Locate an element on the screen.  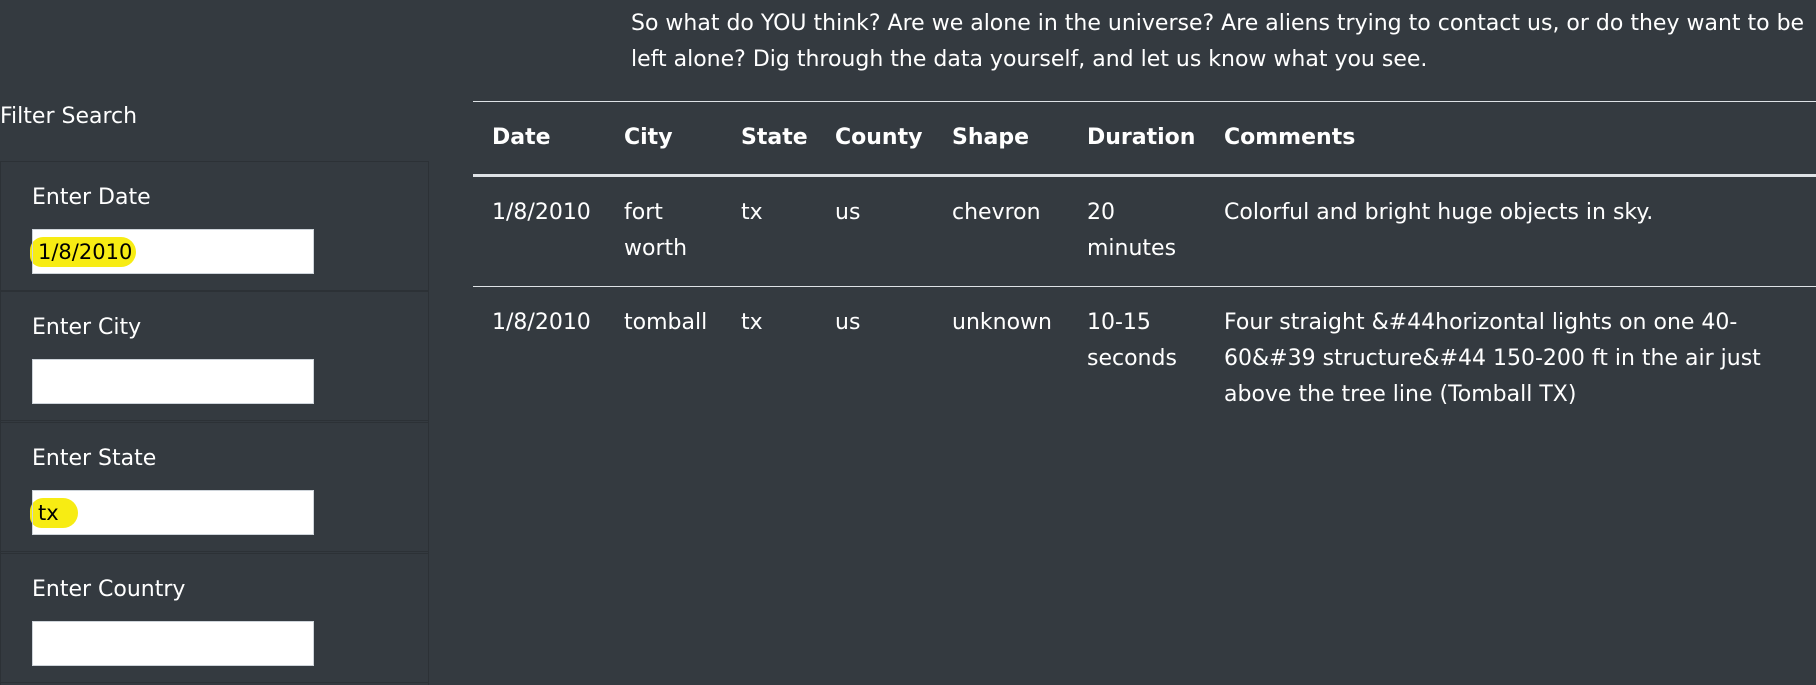
cell-city: tomball is located at coordinates (666, 322).